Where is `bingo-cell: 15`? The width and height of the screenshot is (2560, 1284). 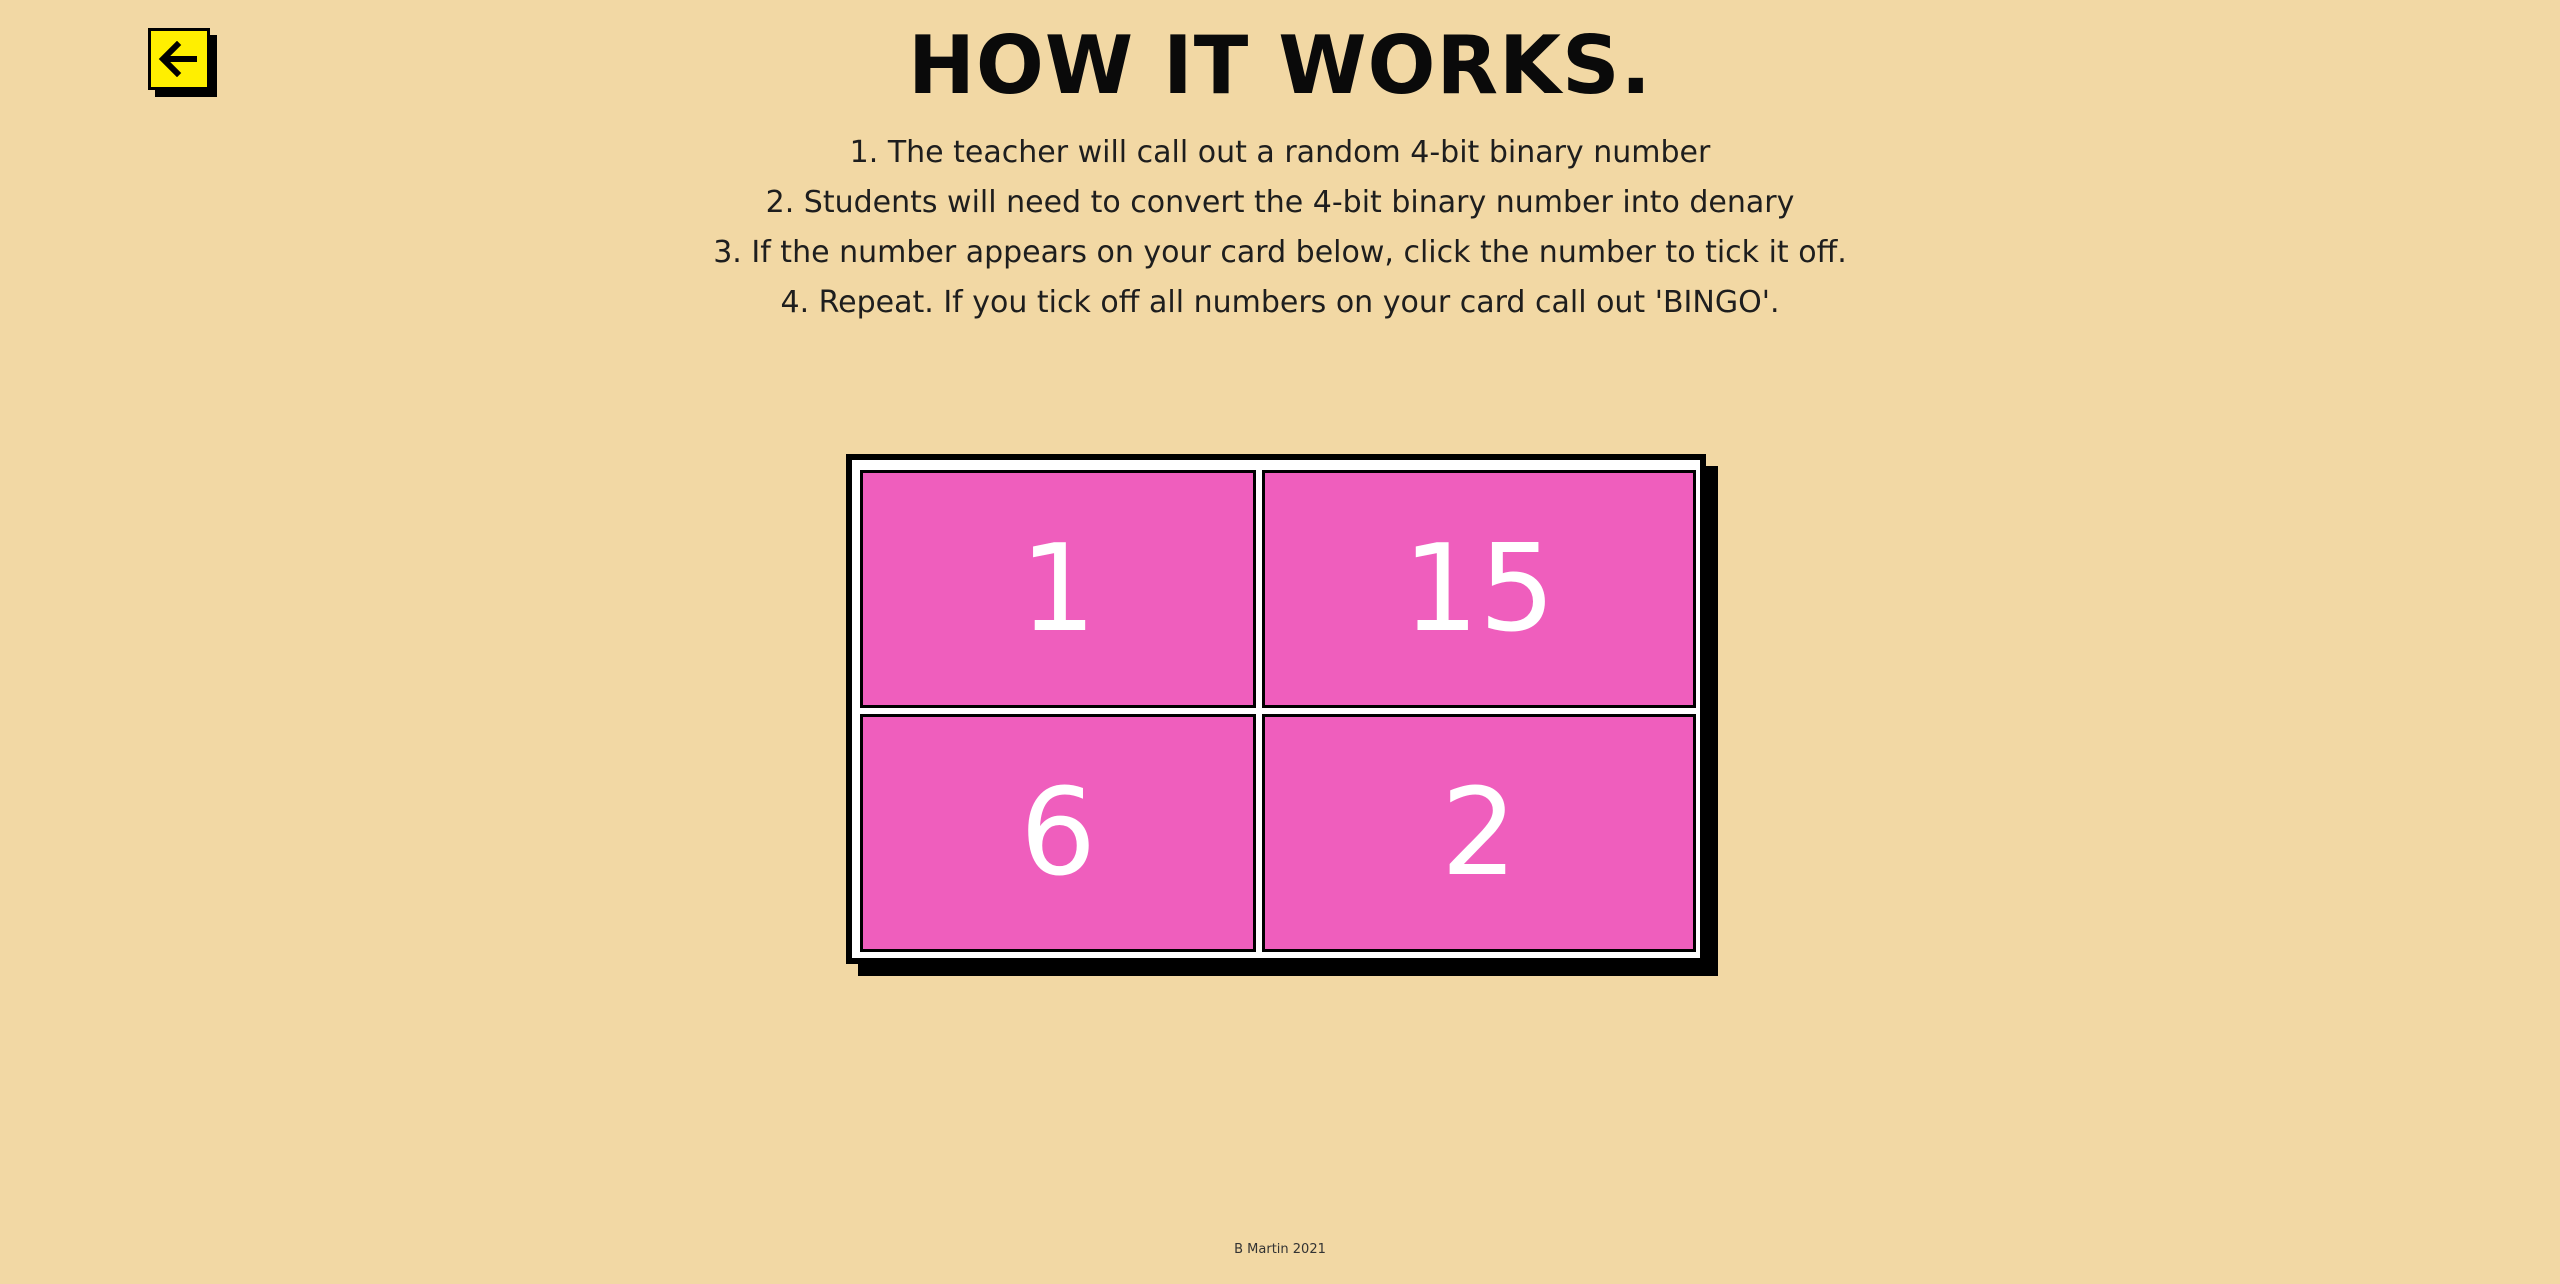 bingo-cell: 15 is located at coordinates (1479, 589).